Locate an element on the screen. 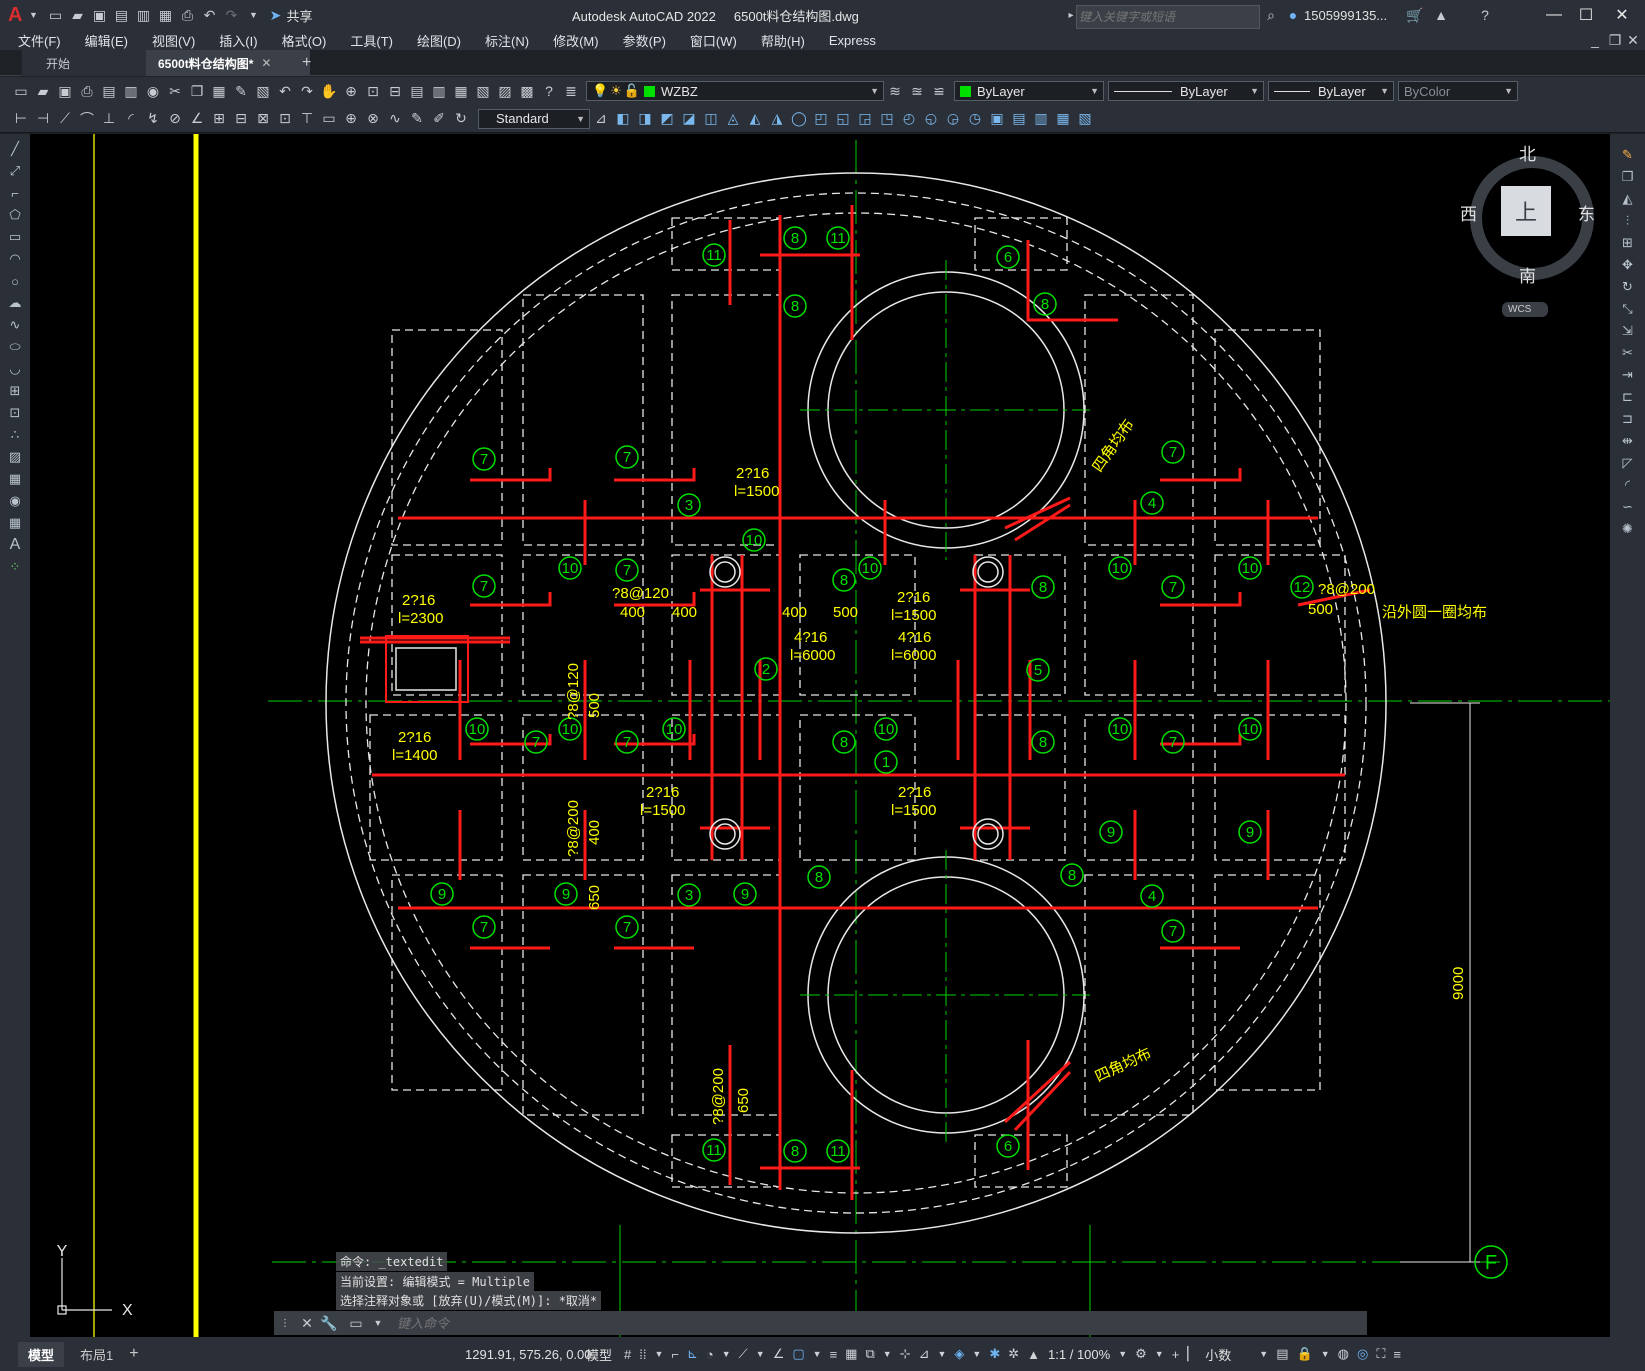 This screenshot has width=1645, height=1371. workspace-gear-icon: ⚙ is located at coordinates (1141, 1354).